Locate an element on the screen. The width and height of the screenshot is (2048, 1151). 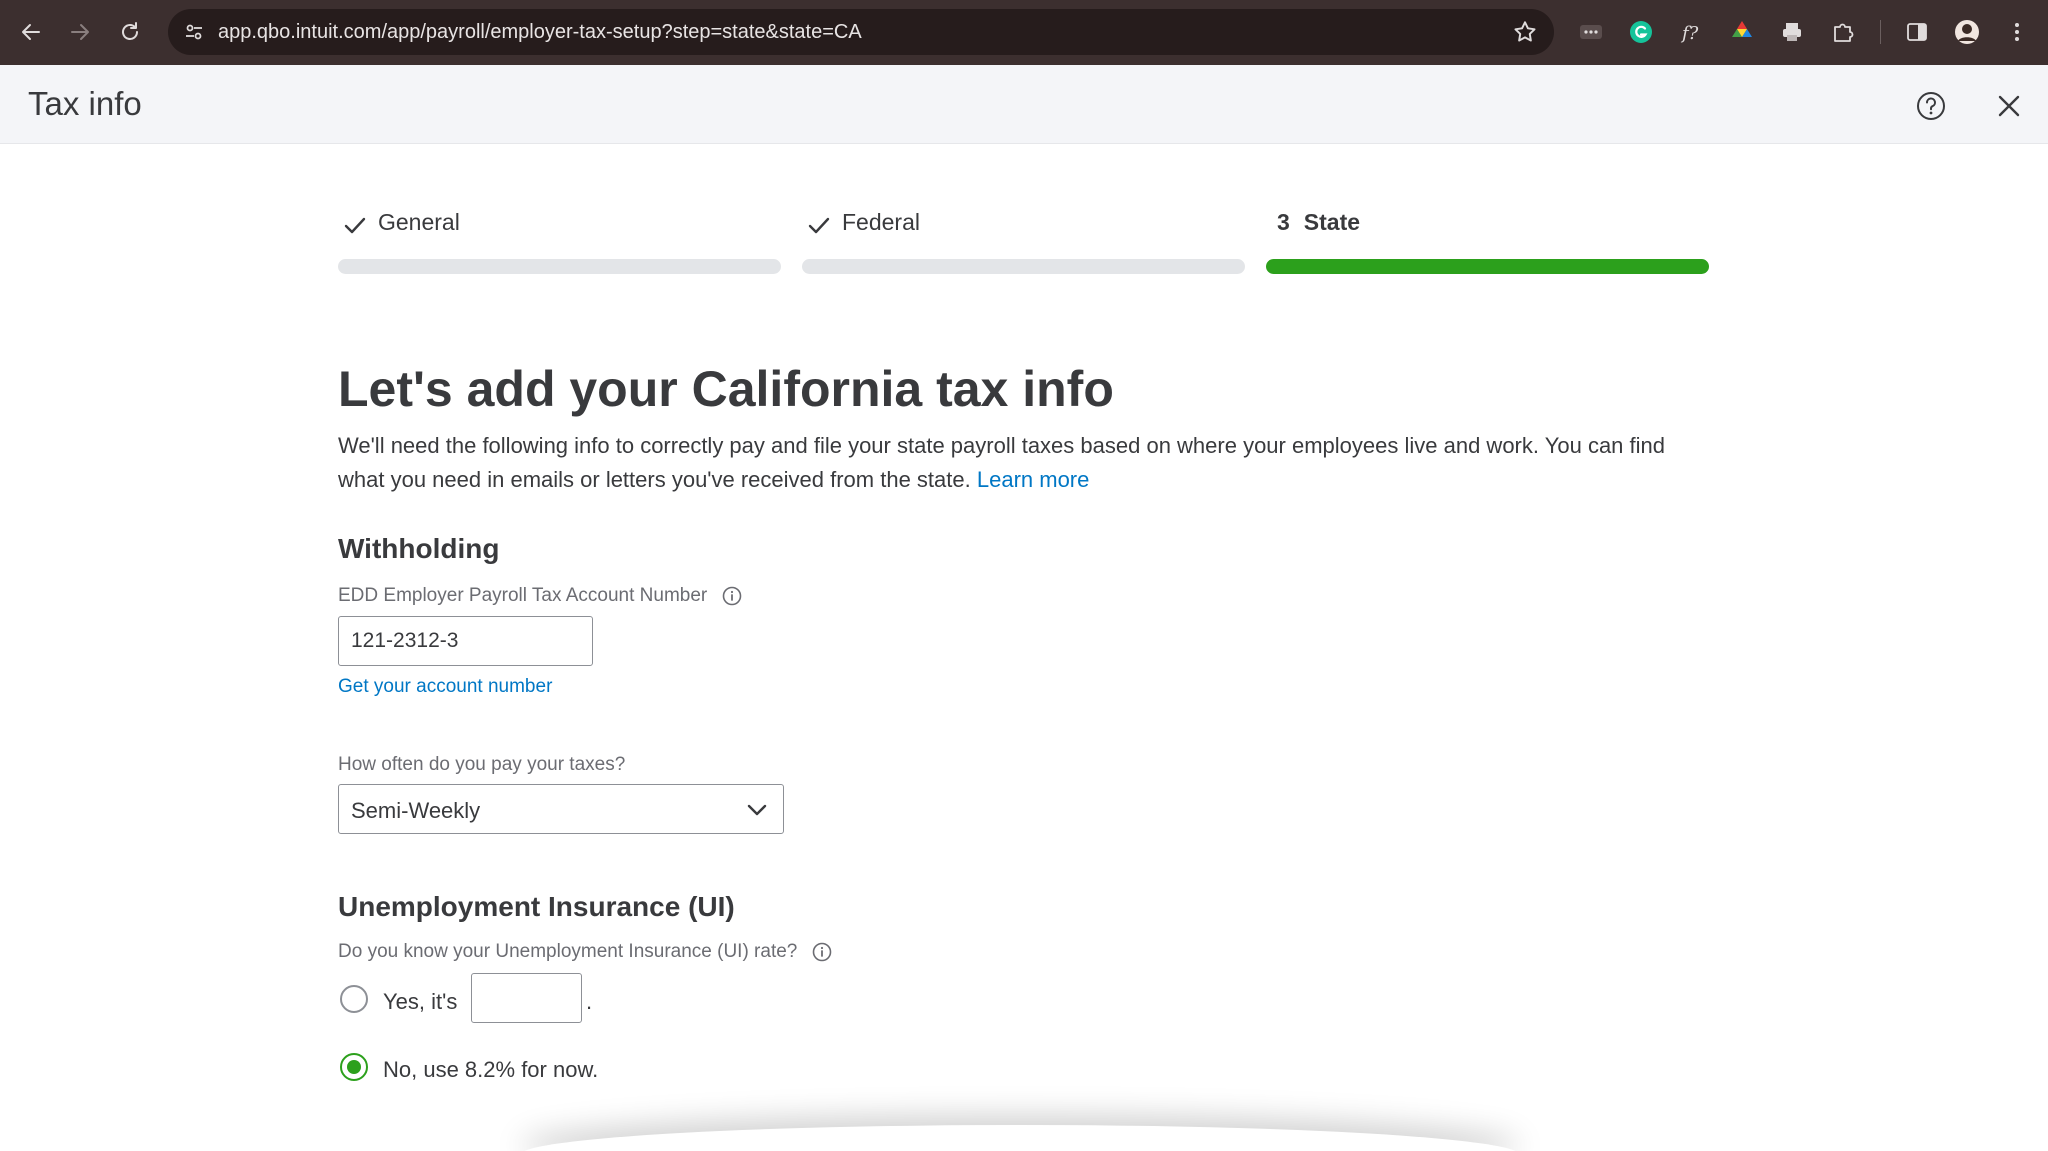
footer-shadow is located at coordinates (1020, 1138).